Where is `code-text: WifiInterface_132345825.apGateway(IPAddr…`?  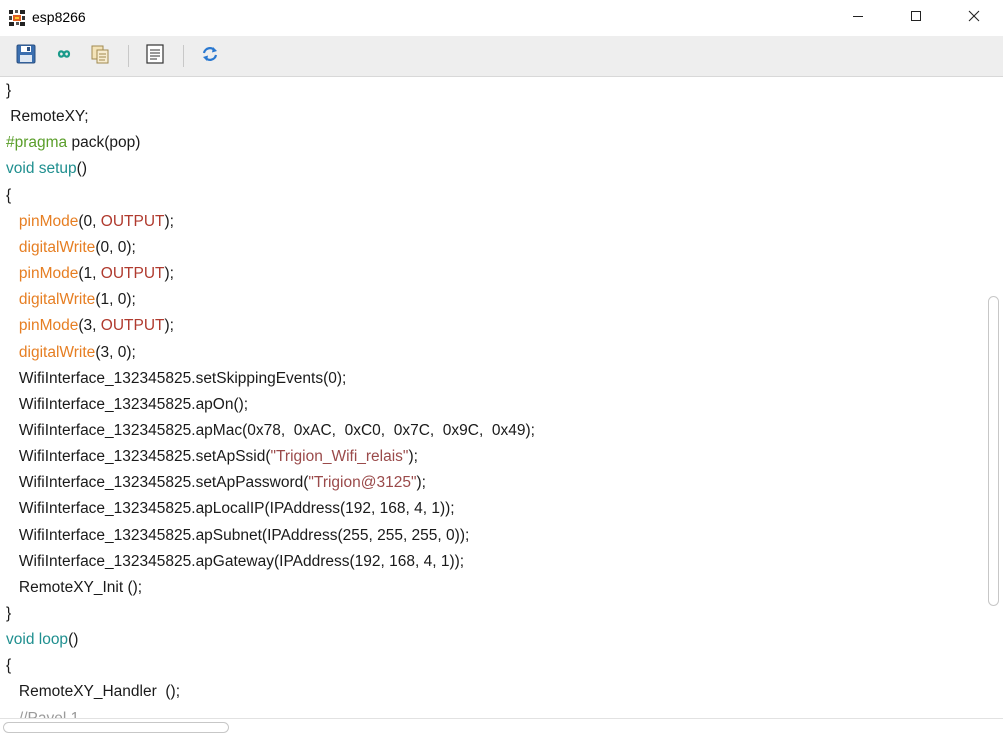
code-text: WifiInterface_132345825.apGateway(IPAddr… is located at coordinates (235, 561).